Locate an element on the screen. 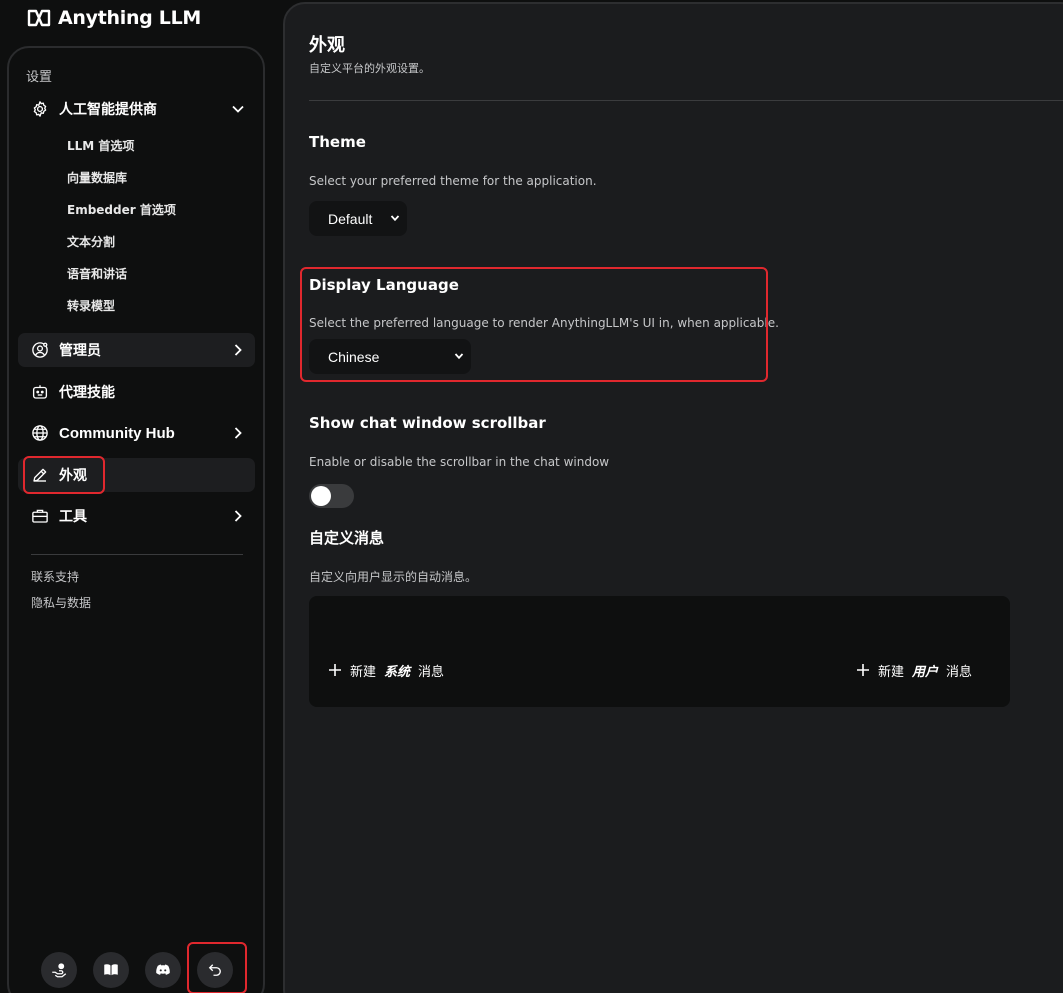  new-user-message-button: 新建 用户 消息 is located at coordinates (914, 670).